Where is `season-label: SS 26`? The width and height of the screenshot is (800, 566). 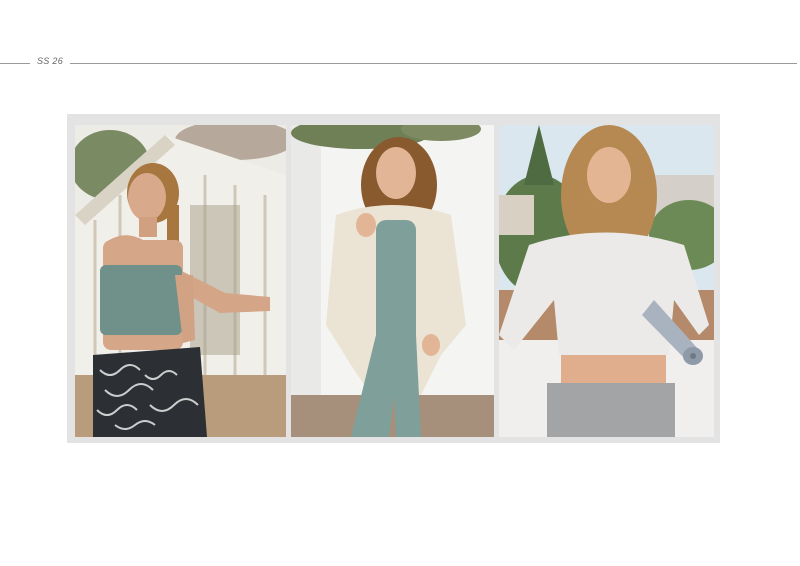
season-label: SS 26 is located at coordinates (50, 61).